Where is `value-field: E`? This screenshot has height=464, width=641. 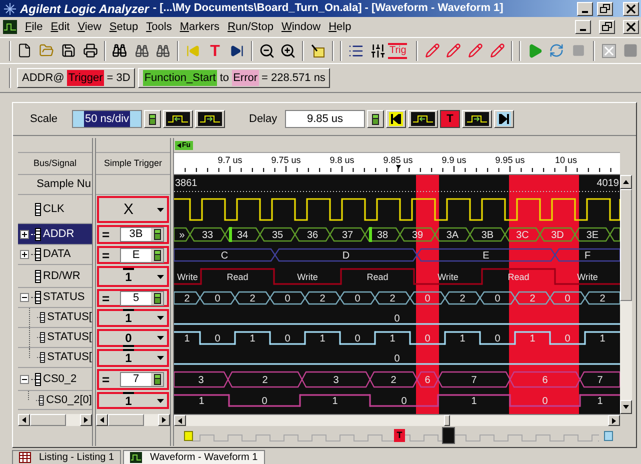
value-field: E is located at coordinates (142, 255).